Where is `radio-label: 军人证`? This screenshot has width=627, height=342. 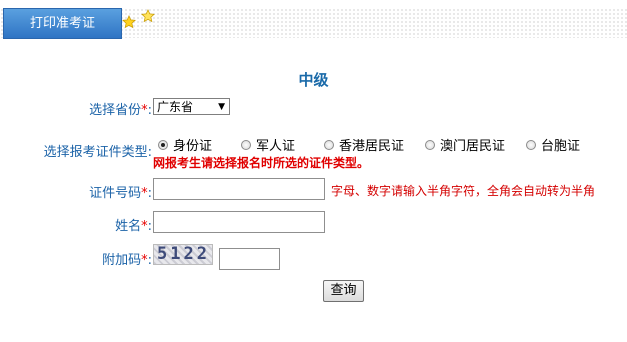 radio-label: 军人证 is located at coordinates (276, 146).